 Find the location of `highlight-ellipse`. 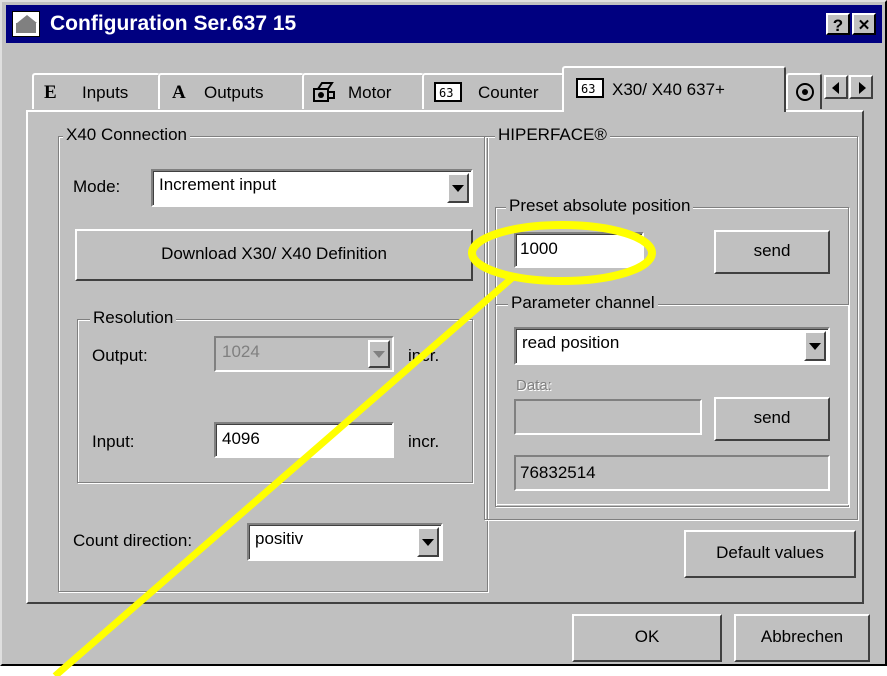

highlight-ellipse is located at coordinates (562, 253).